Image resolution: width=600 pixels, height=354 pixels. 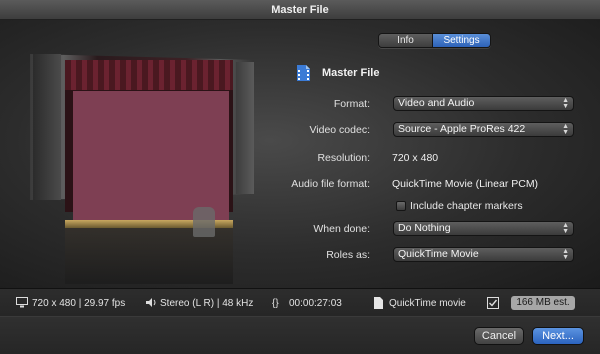 I want to click on monitor-icon, so click(x=22, y=302).